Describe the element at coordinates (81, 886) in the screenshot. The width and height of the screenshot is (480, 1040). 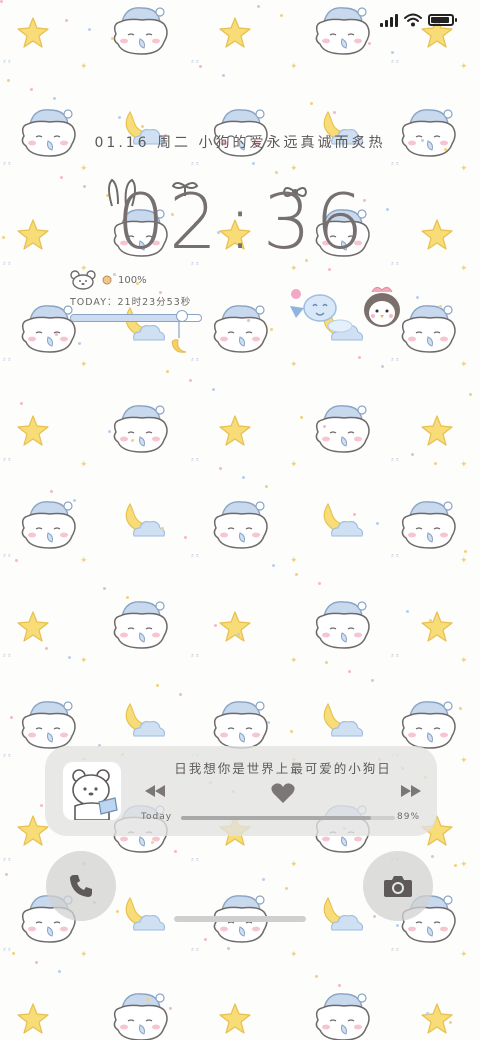
I see `phone-button` at that location.